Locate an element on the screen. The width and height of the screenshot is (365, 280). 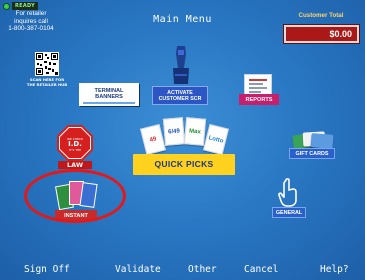
activate-label-box: ACTIVATE CUSTOMER SCR is located at coordinates (180, 95).